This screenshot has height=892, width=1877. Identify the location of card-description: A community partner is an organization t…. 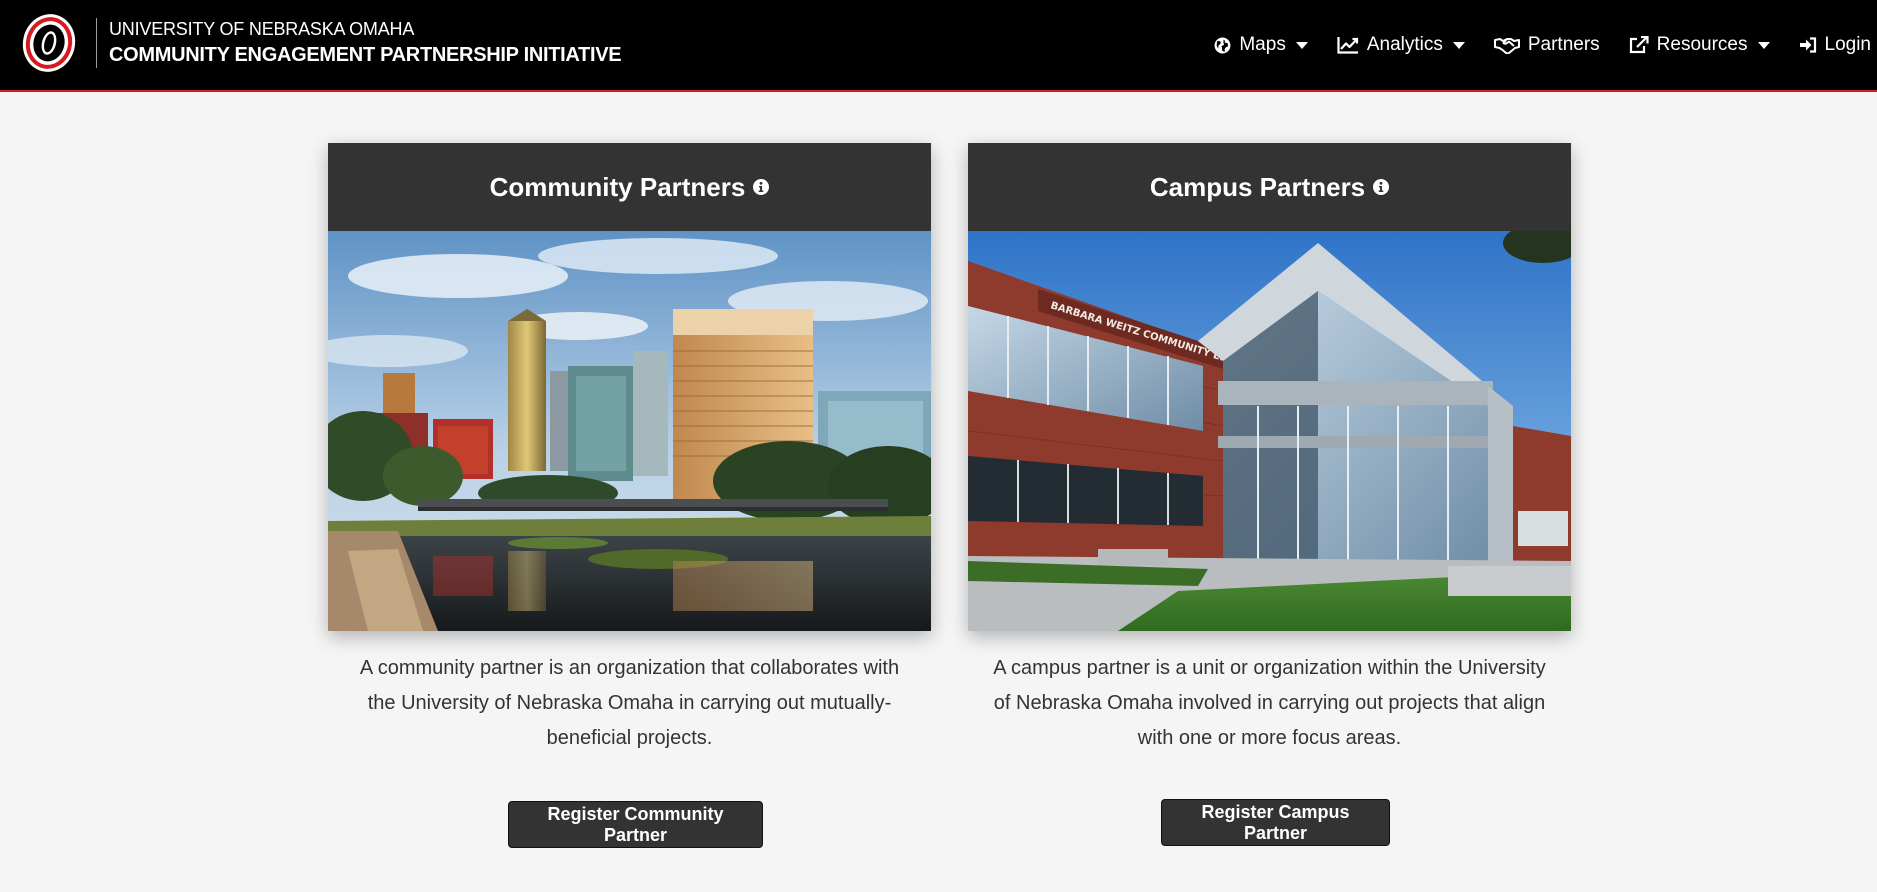
(629, 703).